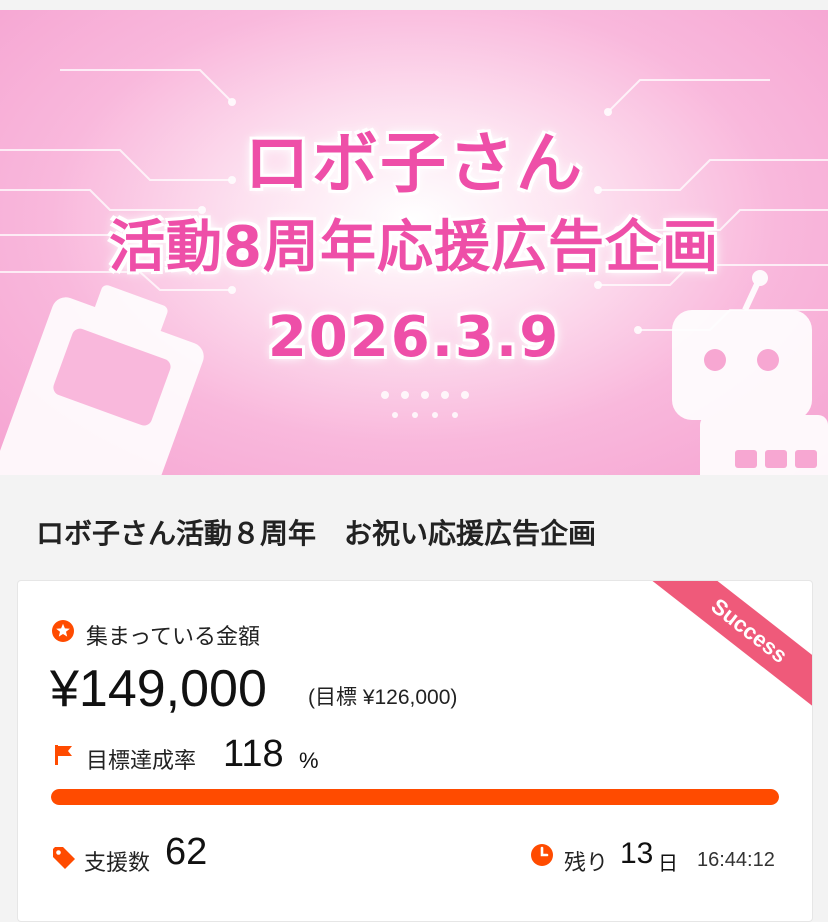  What do you see at coordinates (316, 533) in the screenshot?
I see `project-title: ロボ子さん活動８周年 お祝い応援広告企画` at bounding box center [316, 533].